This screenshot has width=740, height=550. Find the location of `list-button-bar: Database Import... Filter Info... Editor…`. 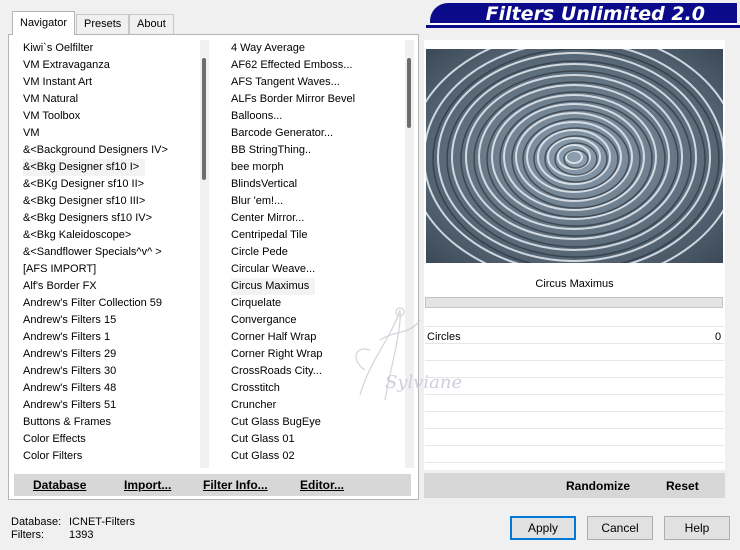

list-button-bar: Database Import... Filter Info... Editor… is located at coordinates (212, 485).